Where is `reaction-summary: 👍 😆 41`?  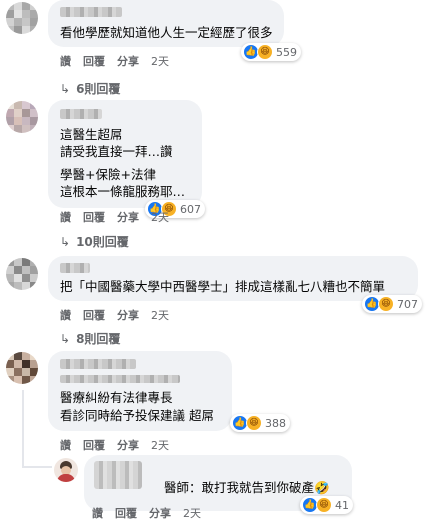
reaction-summary: 👍 😆 41 is located at coordinates (326, 505).